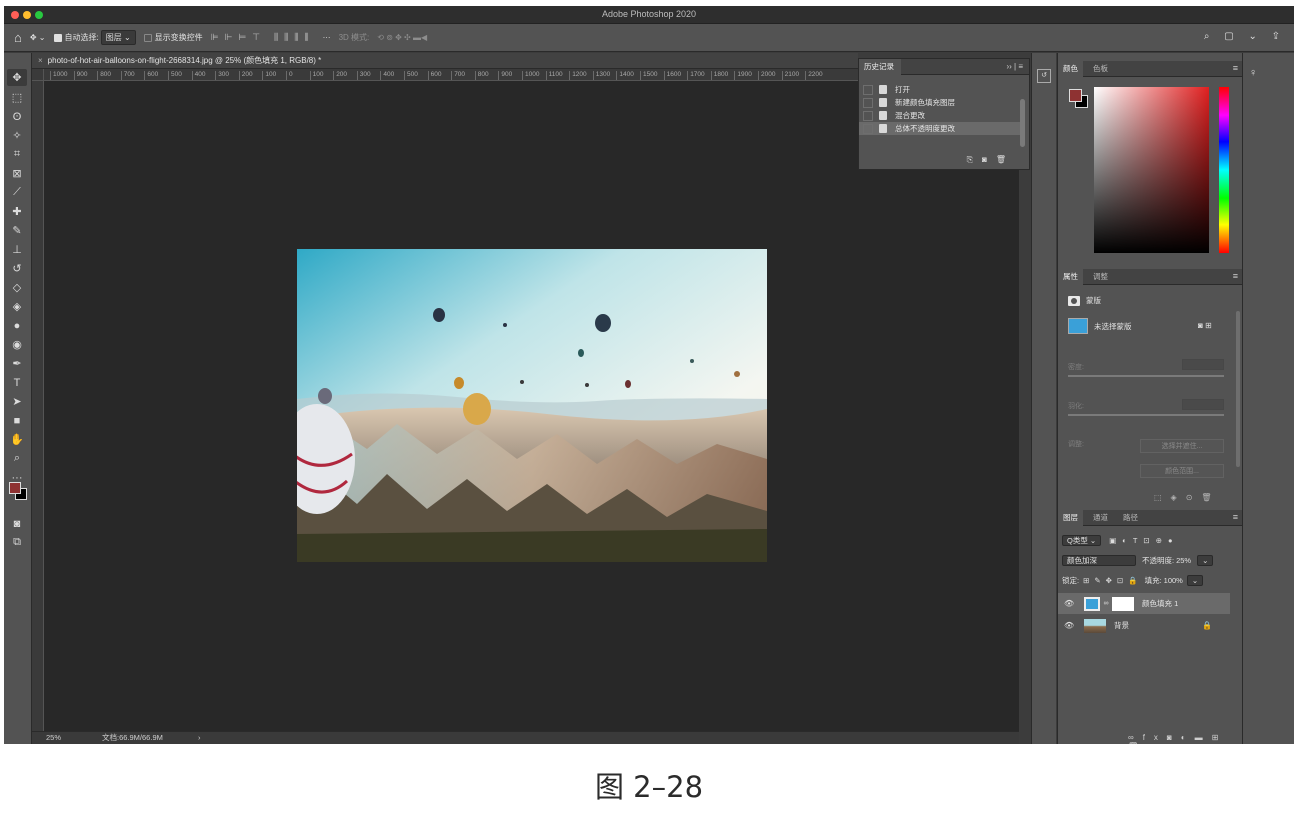 The width and height of the screenshot is (1298, 825). Describe the element at coordinates (1099, 560) in the screenshot. I see `blend-mode-dropdown: 颜色加深` at that location.